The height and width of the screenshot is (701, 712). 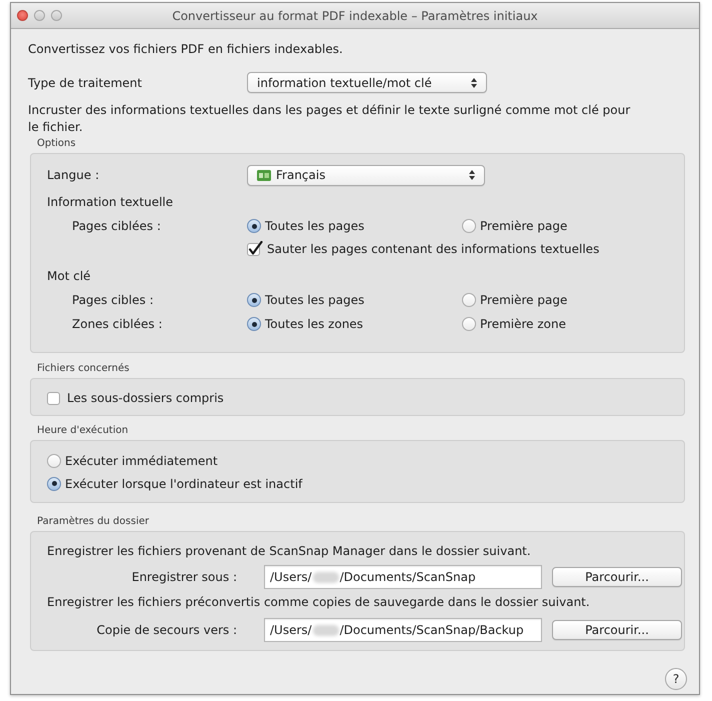 I want to click on field-label: Pages ciblées :, so click(x=116, y=226).